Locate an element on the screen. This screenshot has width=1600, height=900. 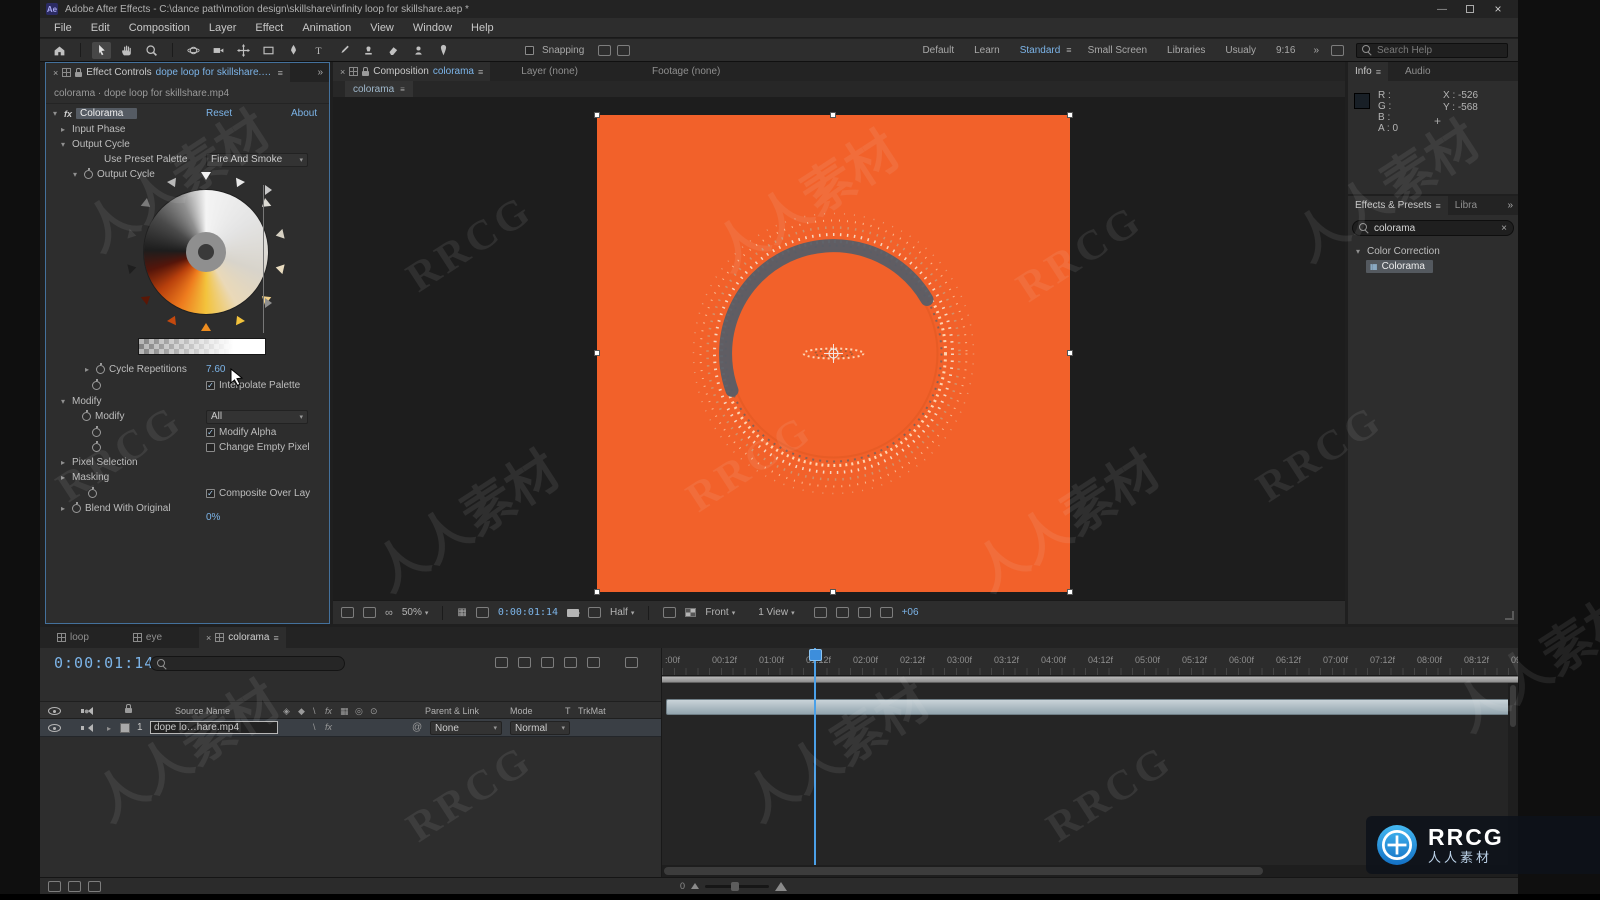
layer-label-chip is located at coordinates (125, 728).